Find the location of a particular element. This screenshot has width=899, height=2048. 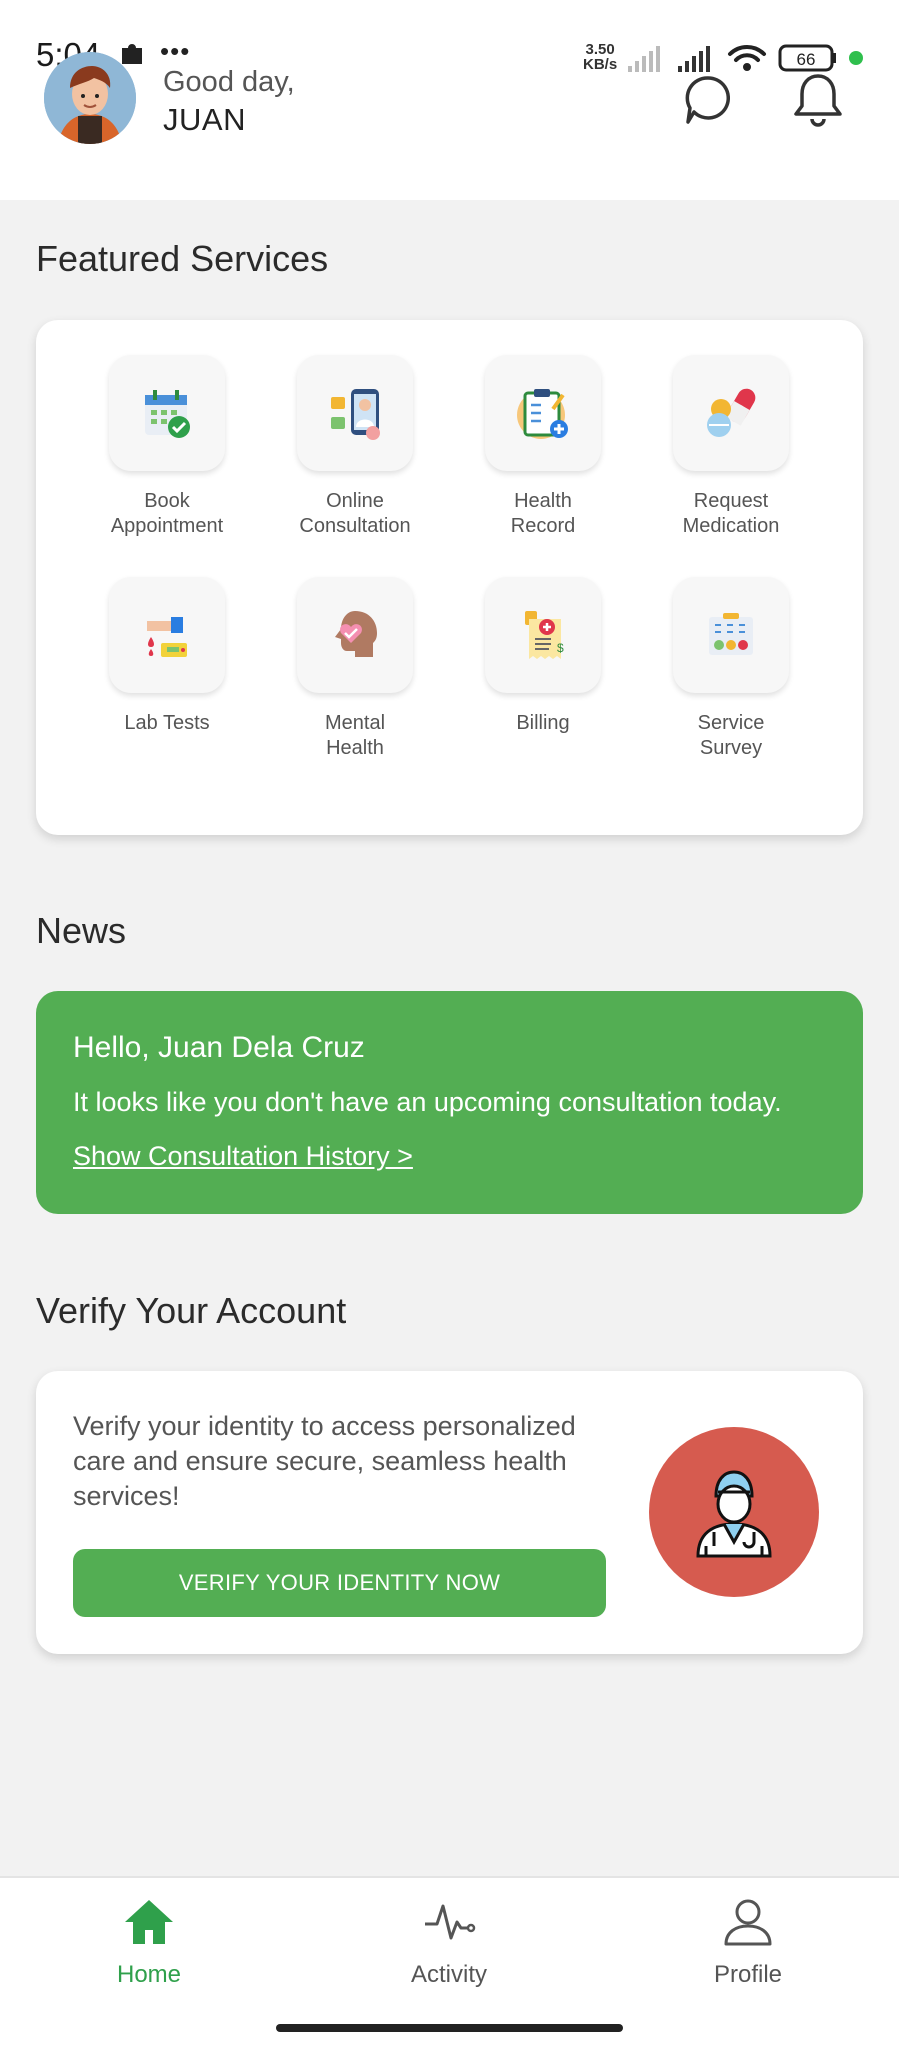

service-label: Lab Tests is located at coordinates (167, 723).